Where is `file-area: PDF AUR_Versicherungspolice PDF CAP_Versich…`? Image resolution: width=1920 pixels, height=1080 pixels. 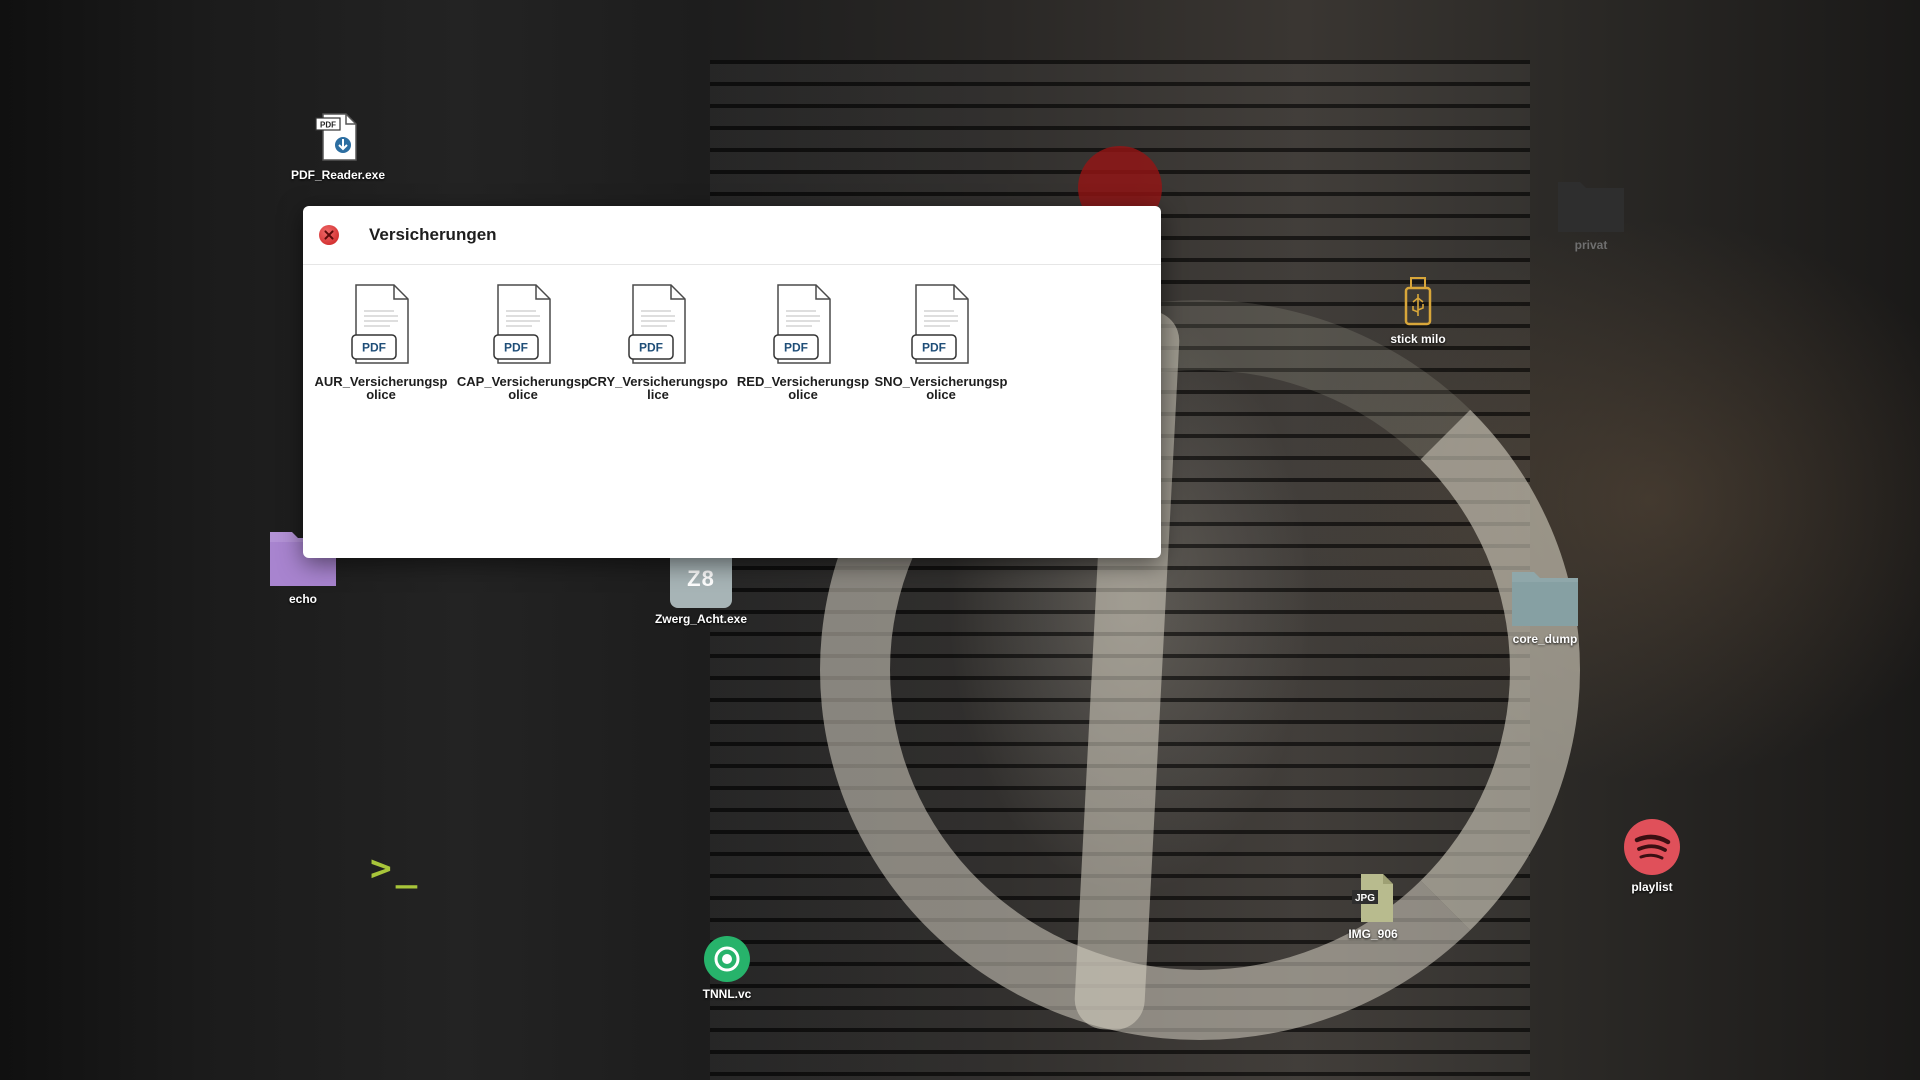 file-area: PDF AUR_Versicherungspolice PDF CAP_Versich… is located at coordinates (732, 411).